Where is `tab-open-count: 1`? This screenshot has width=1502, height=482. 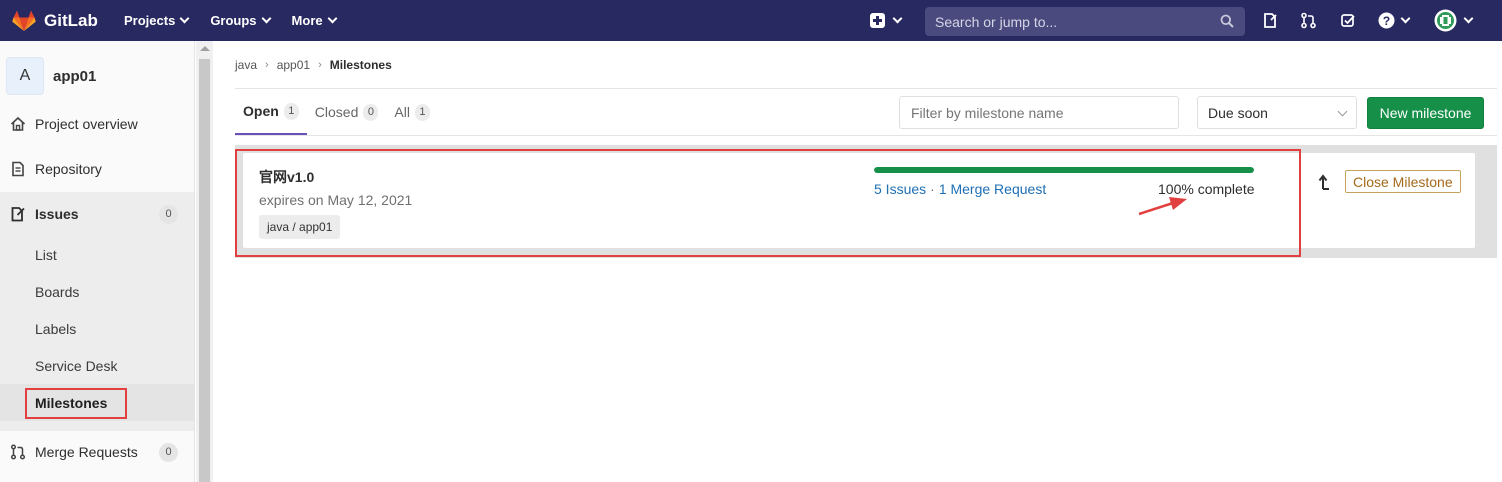 tab-open-count: 1 is located at coordinates (291, 111).